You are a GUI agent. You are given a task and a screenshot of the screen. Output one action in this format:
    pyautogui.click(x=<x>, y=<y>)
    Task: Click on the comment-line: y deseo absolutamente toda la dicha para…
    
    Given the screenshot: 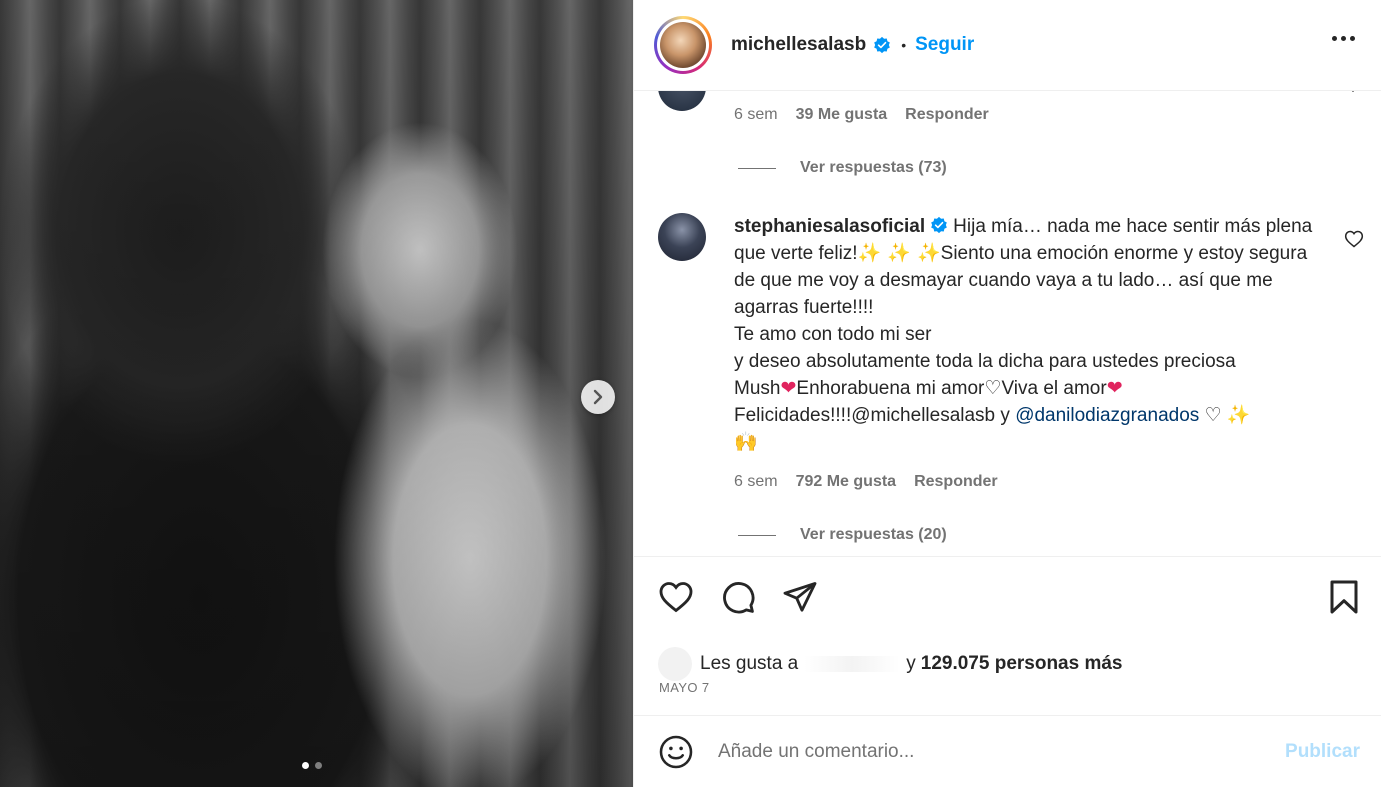 What is the action you would take?
    pyautogui.click(x=985, y=361)
    